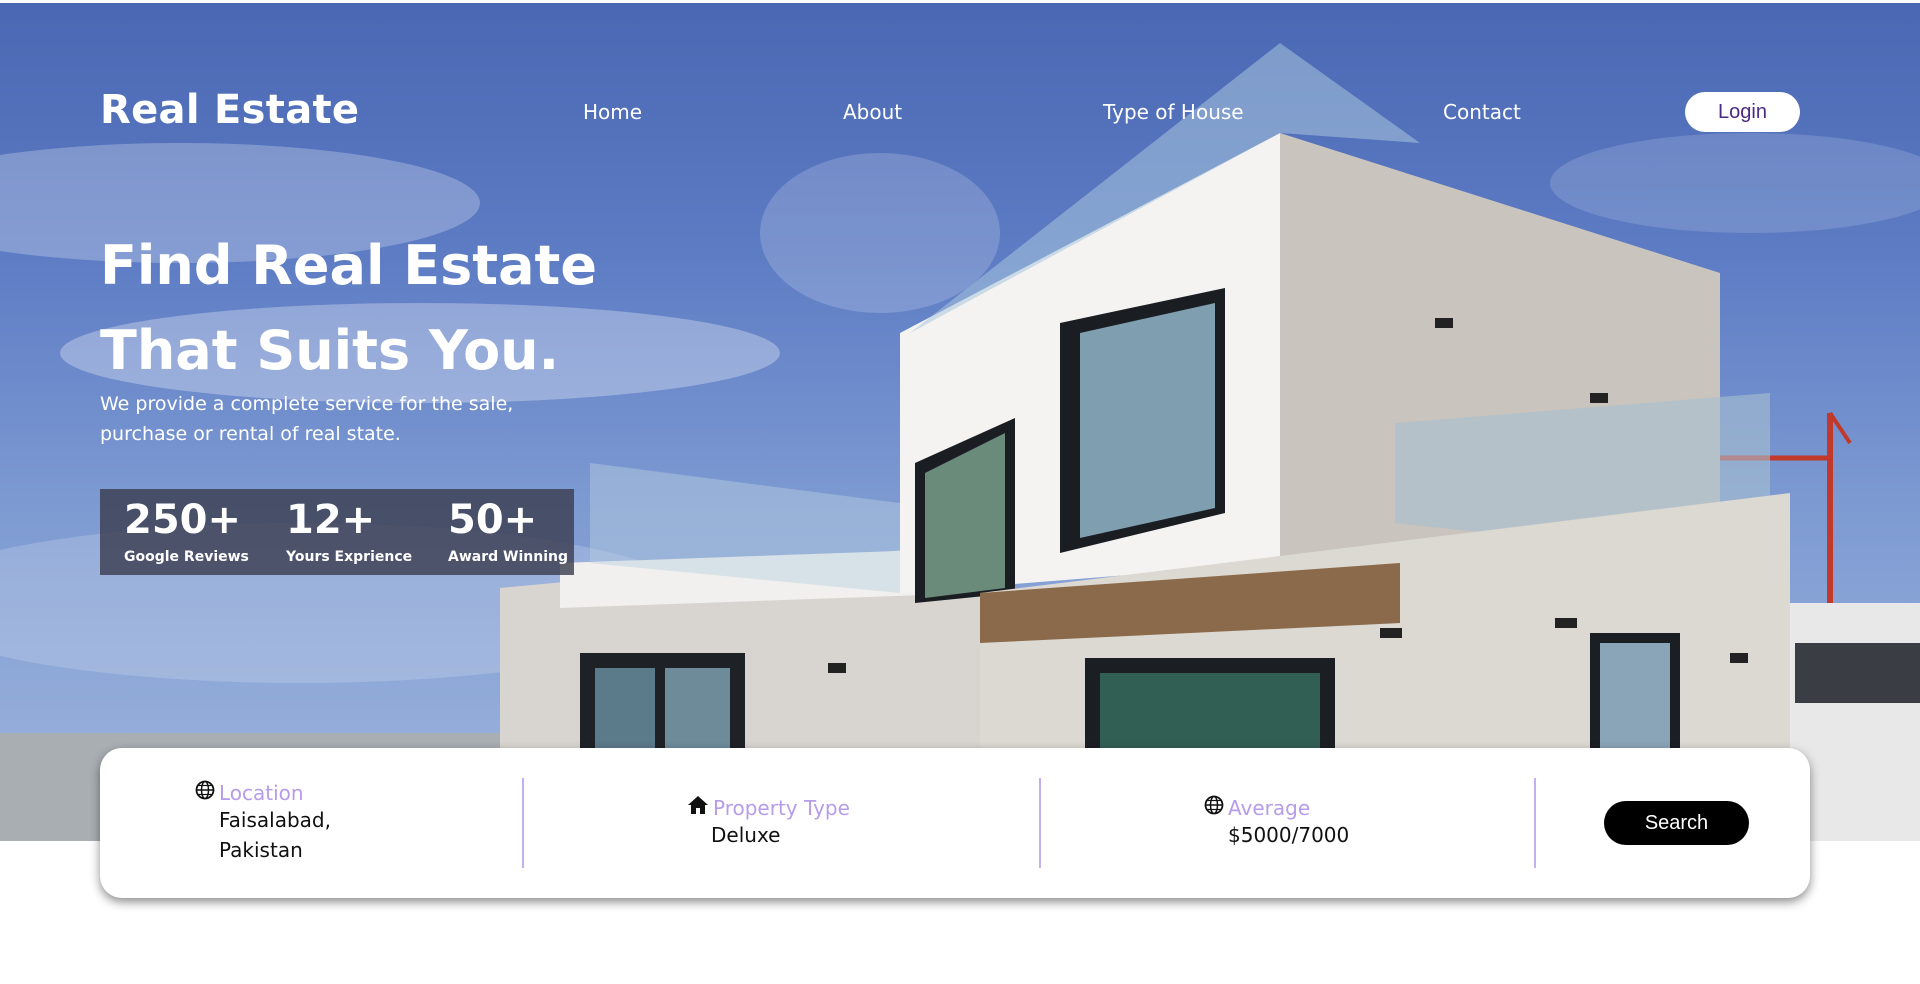  I want to click on stat-years-experience: 12+ Yours Exprience, so click(349, 531).